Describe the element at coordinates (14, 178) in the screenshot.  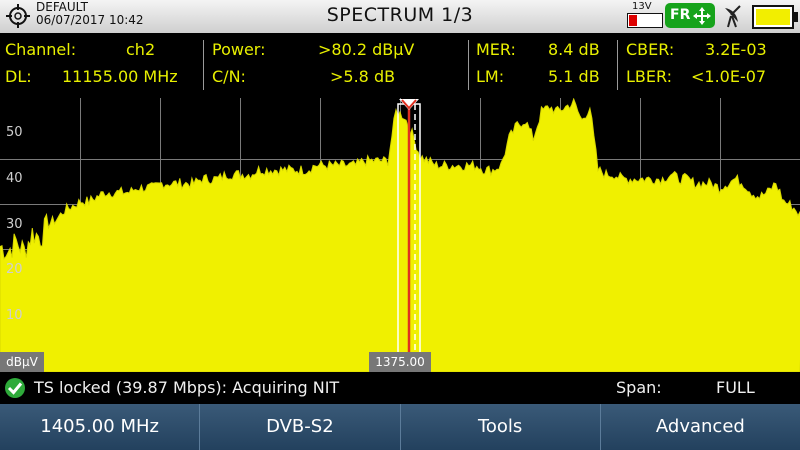
I see `y-tick-label: 40` at that location.